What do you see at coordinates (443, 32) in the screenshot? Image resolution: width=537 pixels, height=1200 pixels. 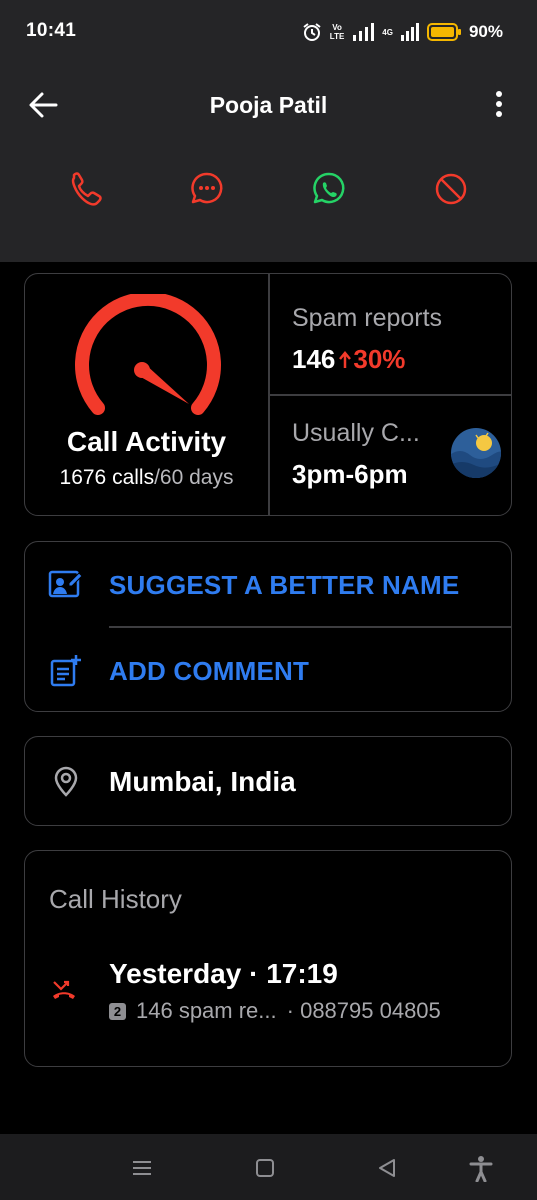 I see `battery-icon` at bounding box center [443, 32].